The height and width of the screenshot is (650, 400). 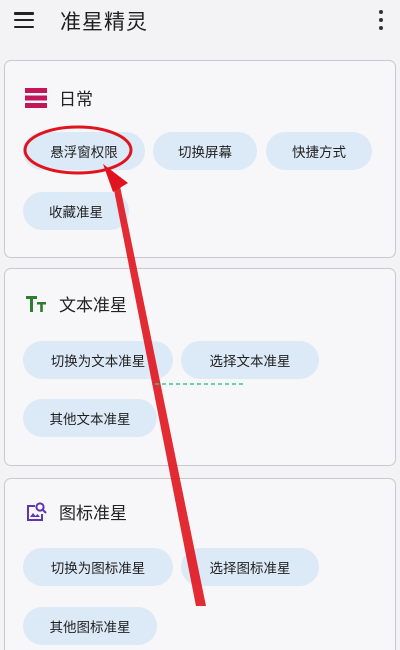 What do you see at coordinates (319, 151) in the screenshot?
I see `chip-shortcut: 快捷方式` at bounding box center [319, 151].